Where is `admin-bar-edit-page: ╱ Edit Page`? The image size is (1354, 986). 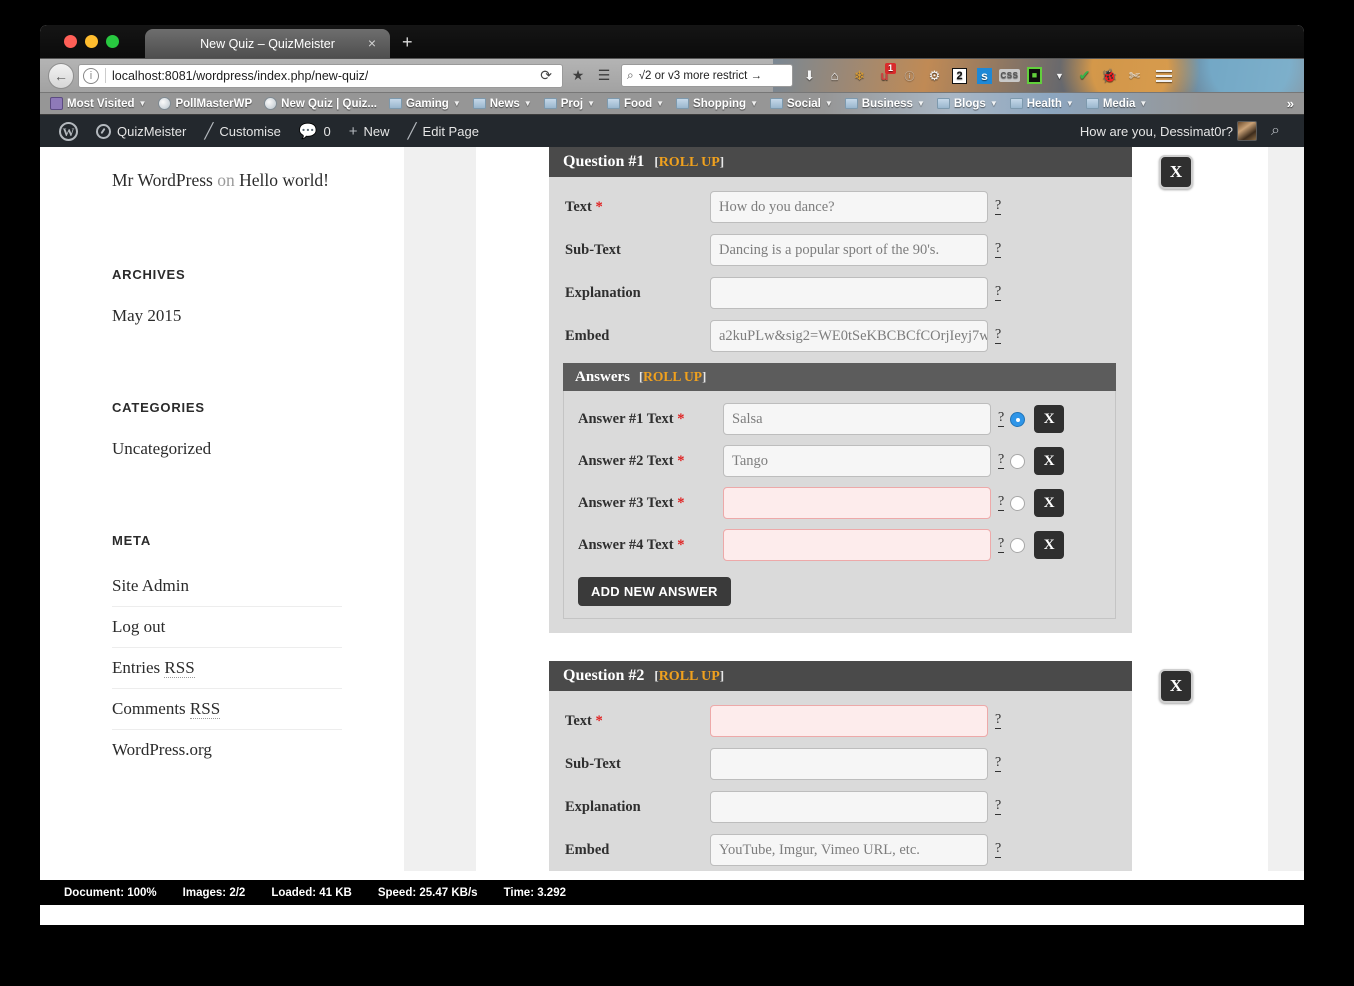 admin-bar-edit-page: ╱ Edit Page is located at coordinates (443, 131).